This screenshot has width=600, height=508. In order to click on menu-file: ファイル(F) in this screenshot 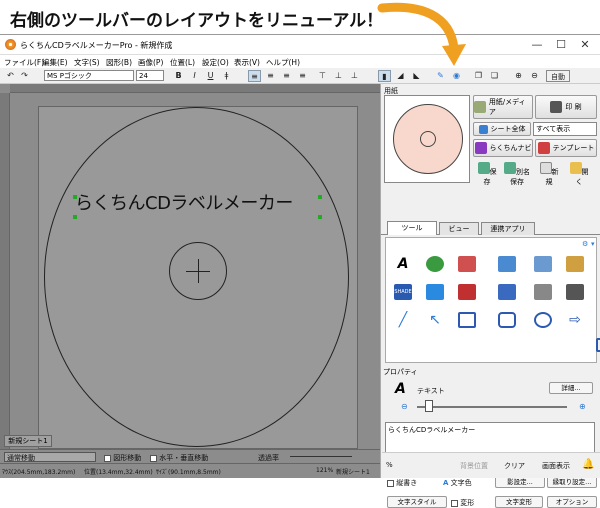, I will do `click(24, 62)`.